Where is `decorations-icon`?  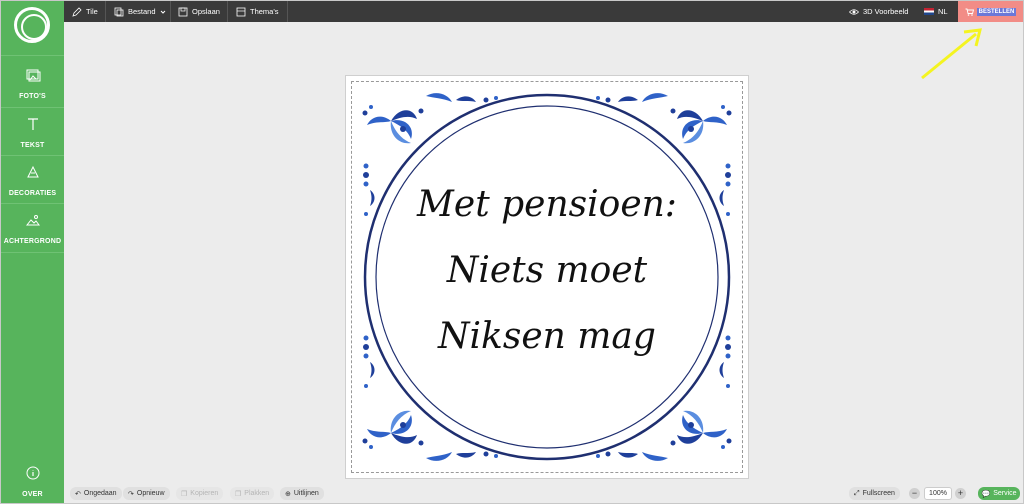
decorations-icon is located at coordinates (32, 171).